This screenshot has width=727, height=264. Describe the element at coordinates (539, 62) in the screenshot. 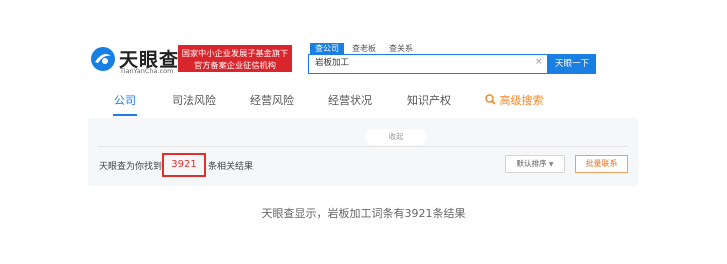

I see `clear-icon: ×` at that location.